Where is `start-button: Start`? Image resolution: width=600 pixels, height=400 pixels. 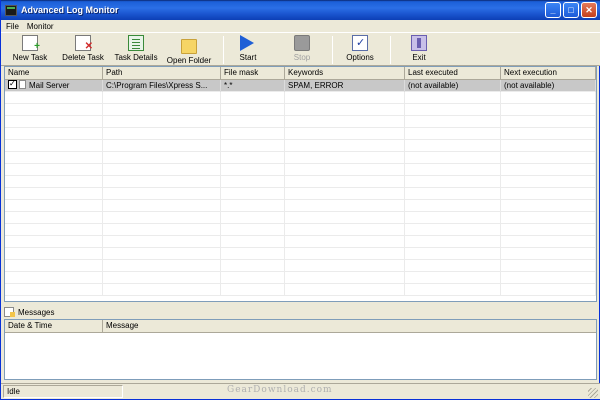
start-button: Start is located at coordinates (248, 50).